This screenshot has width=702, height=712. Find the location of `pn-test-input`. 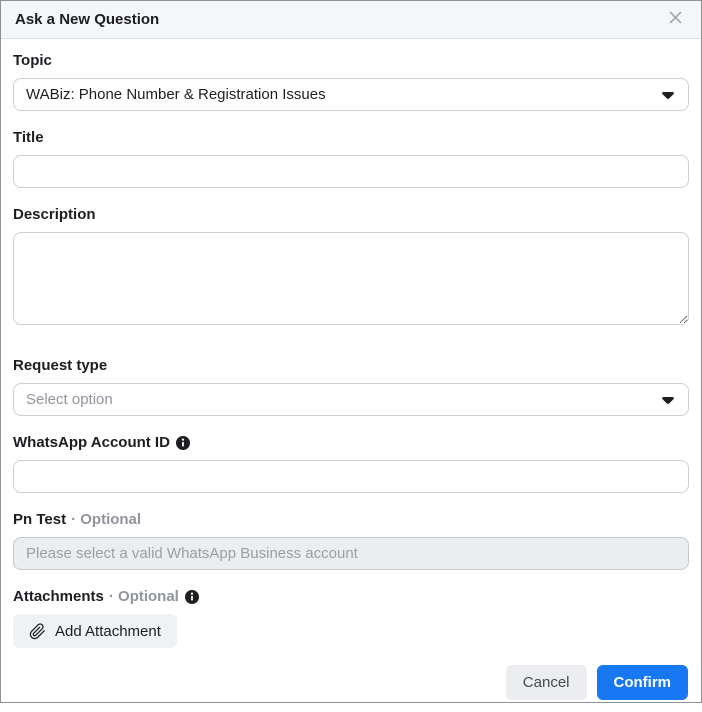

pn-test-input is located at coordinates (351, 553).